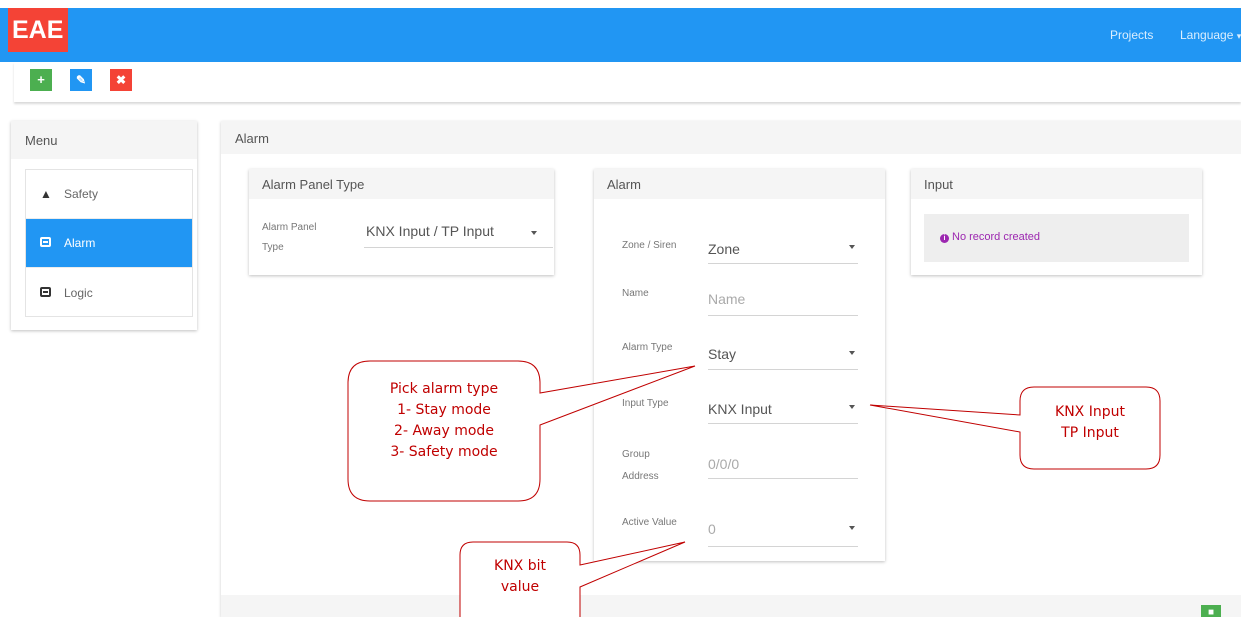 This screenshot has height=617, width=1241. What do you see at coordinates (636, 454) in the screenshot?
I see `group-address-label-line1: Group` at bounding box center [636, 454].